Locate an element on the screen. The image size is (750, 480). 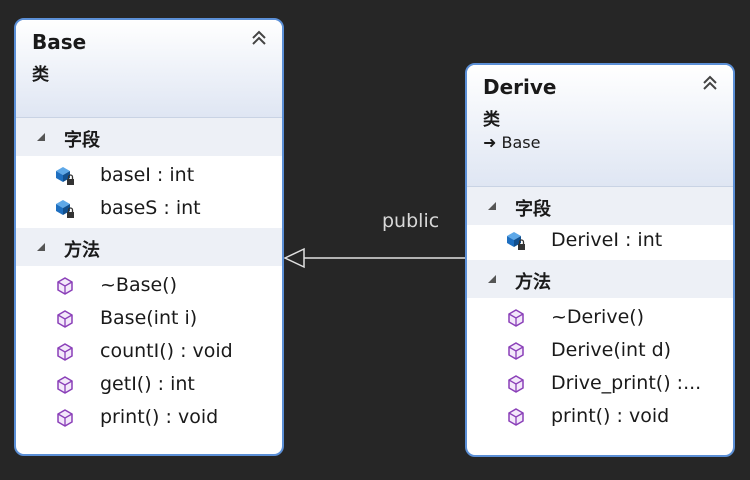
method-label: Base(int i) is located at coordinates (149, 318).